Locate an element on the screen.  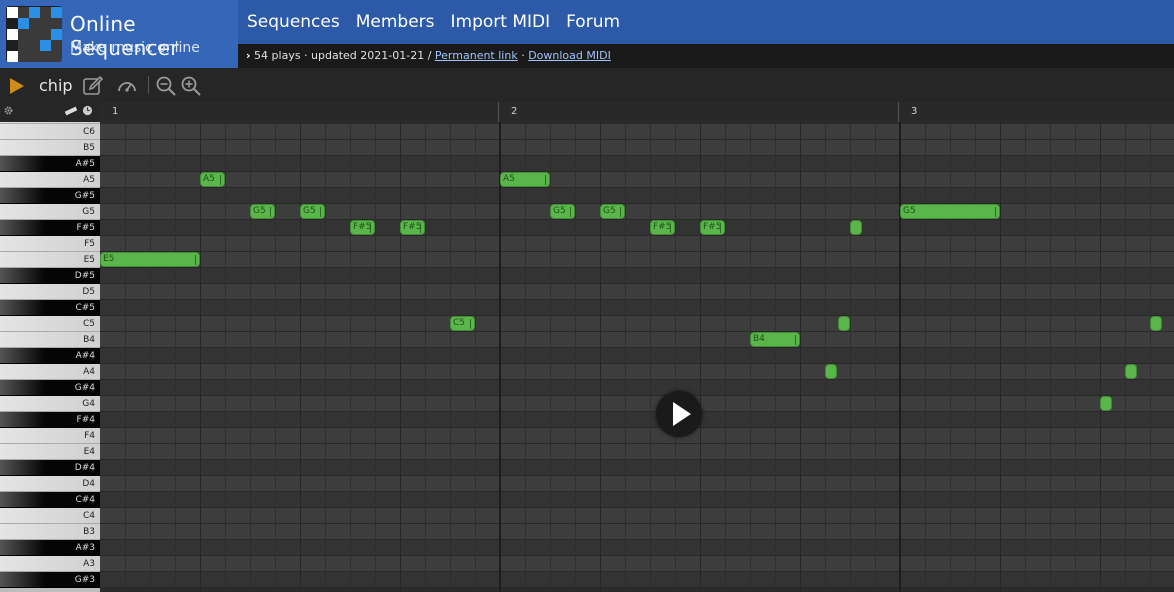
piano-key-f-sharp4: F#4 is located at coordinates (50, 420).